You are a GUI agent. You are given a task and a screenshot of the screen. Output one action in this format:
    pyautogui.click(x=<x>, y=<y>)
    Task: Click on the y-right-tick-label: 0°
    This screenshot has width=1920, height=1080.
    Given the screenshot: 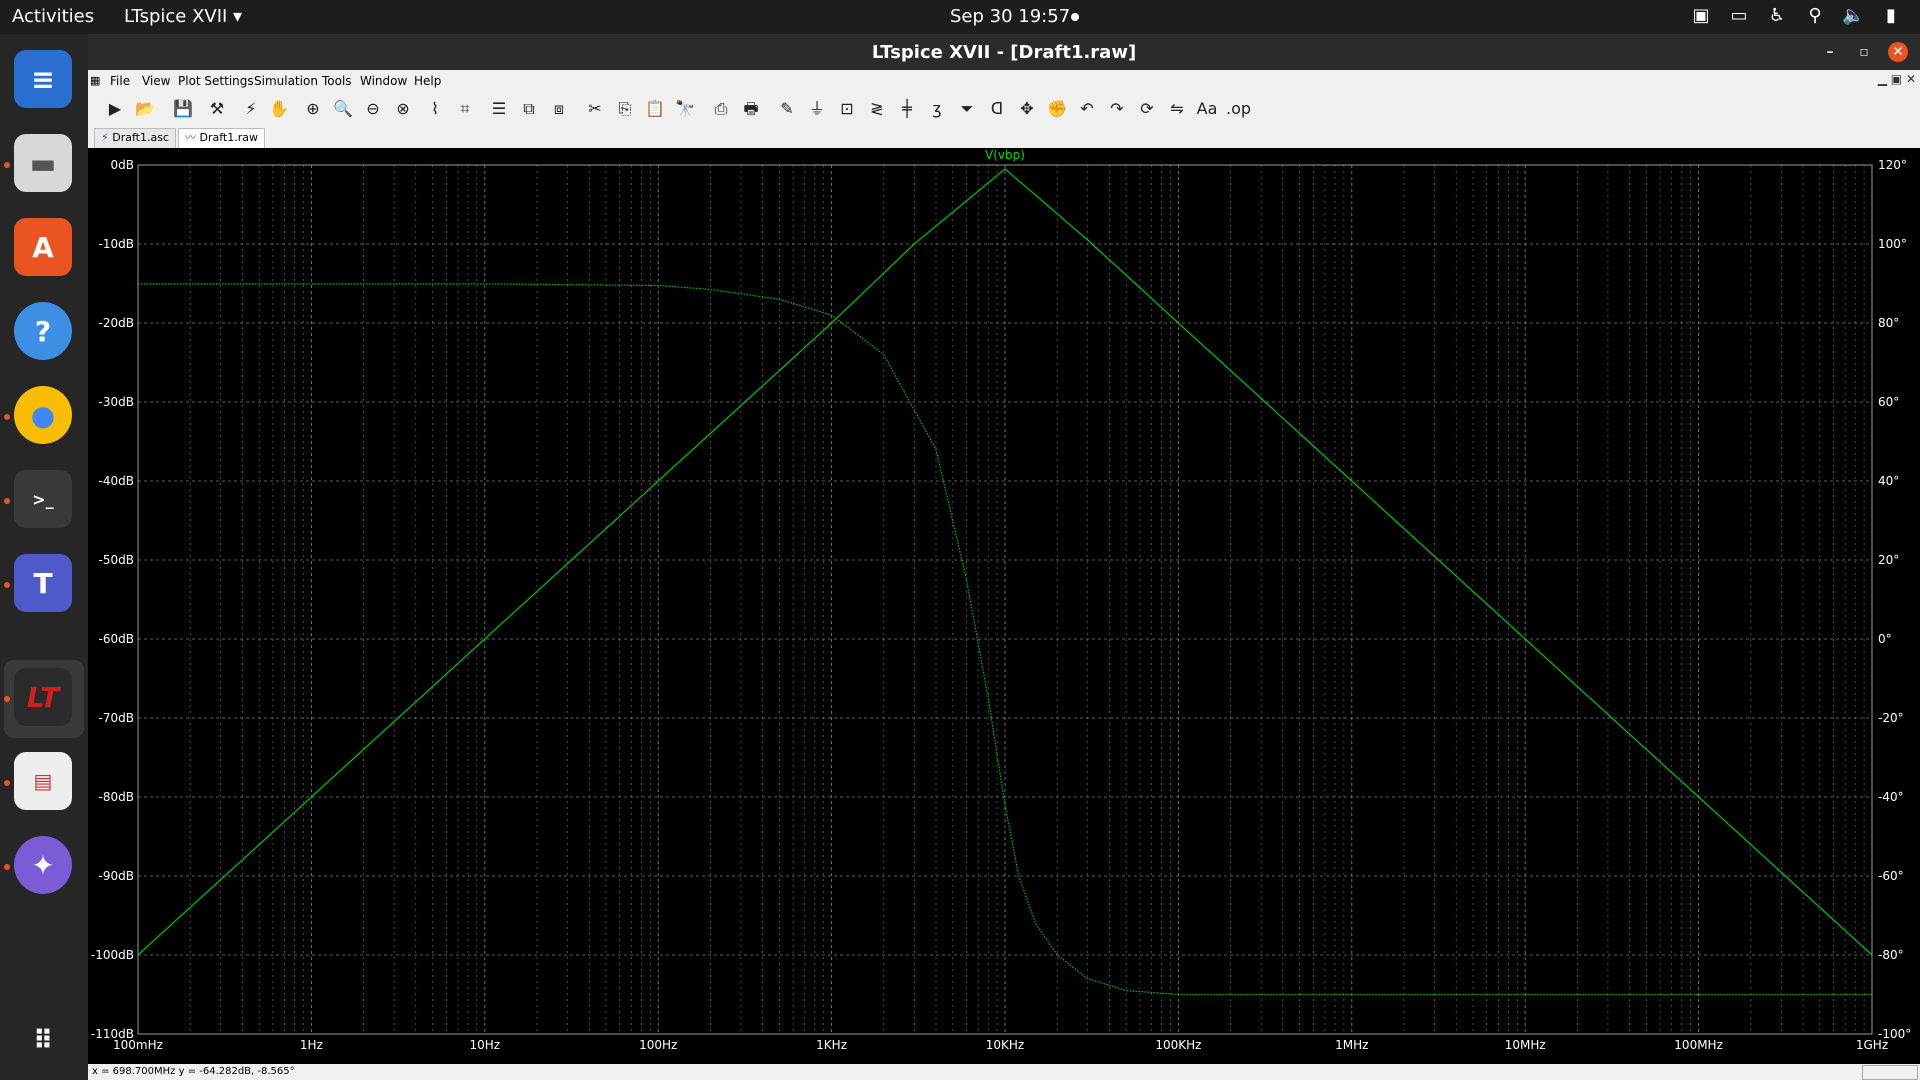 What is the action you would take?
    pyautogui.click(x=1885, y=639)
    